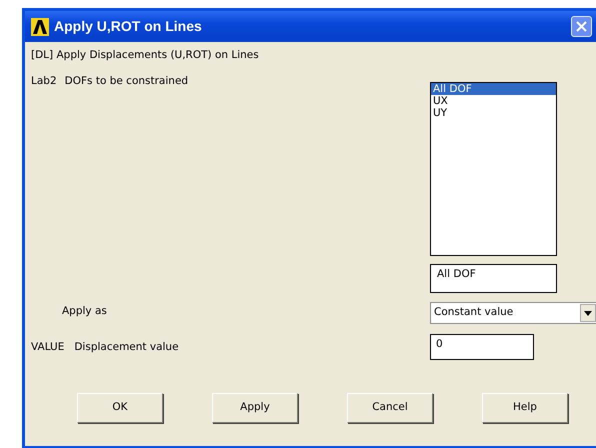 This screenshot has height=448, width=596. What do you see at coordinates (44, 81) in the screenshot?
I see `field-code: Lab2` at bounding box center [44, 81].